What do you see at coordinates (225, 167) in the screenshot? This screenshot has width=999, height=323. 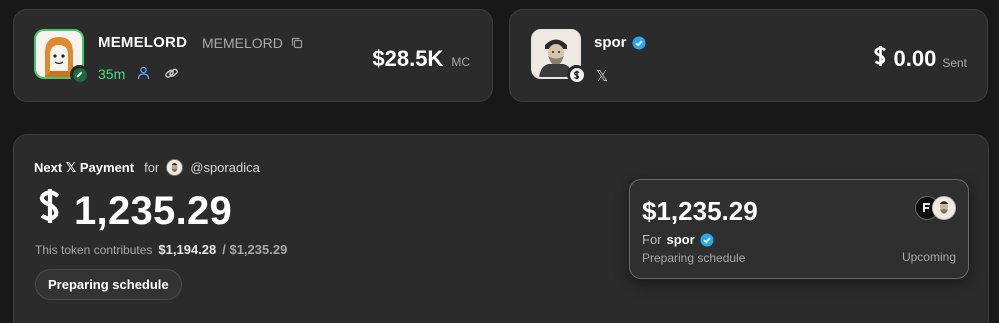 I see `recipient-handle: @sporadica` at bounding box center [225, 167].